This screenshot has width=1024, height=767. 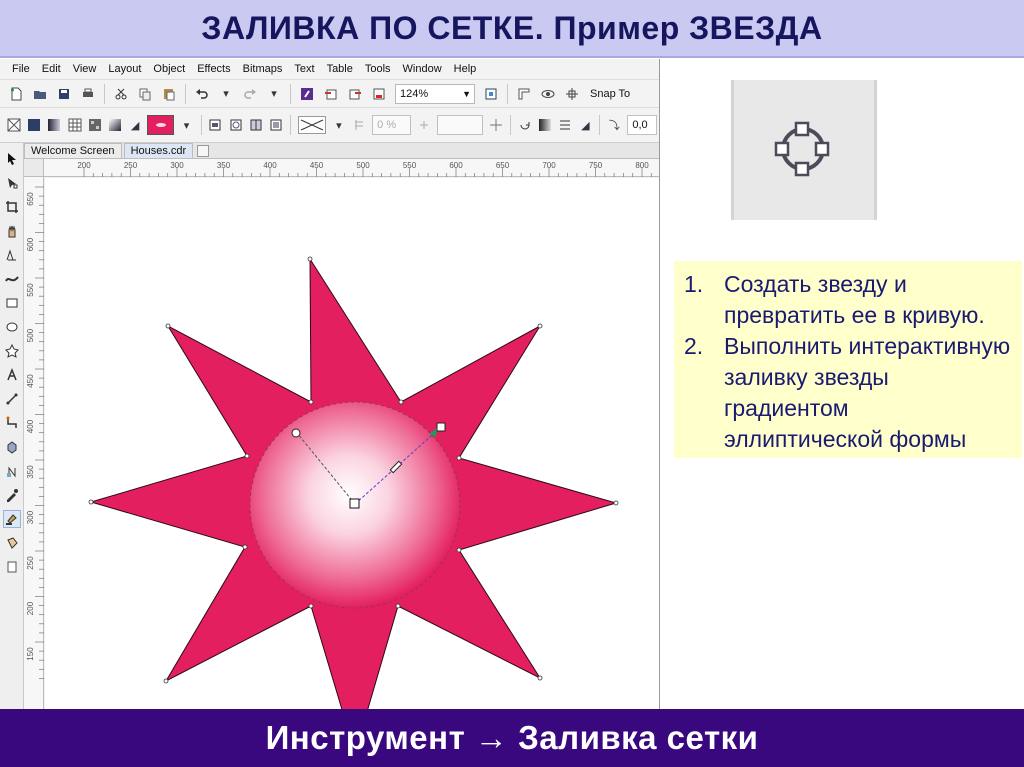 What do you see at coordinates (135, 125) in the screenshot?
I see `fill-dropdown-icon: ◢` at bounding box center [135, 125].